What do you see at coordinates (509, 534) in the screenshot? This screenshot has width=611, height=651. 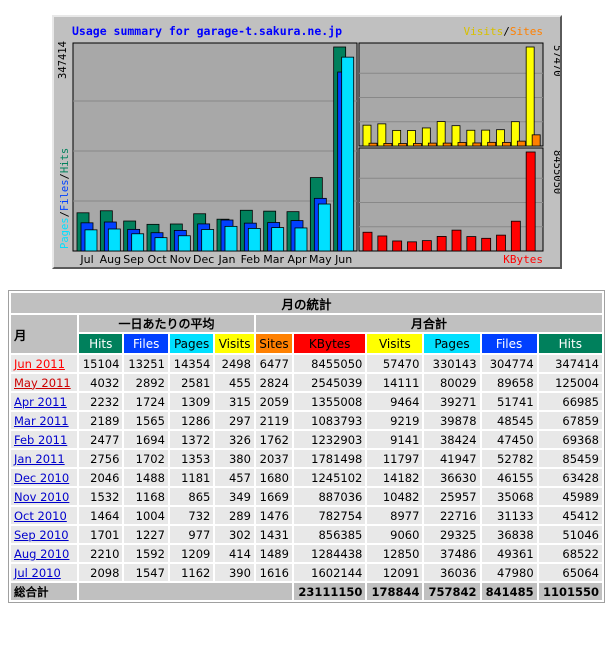 I see `value-cell: 36838` at bounding box center [509, 534].